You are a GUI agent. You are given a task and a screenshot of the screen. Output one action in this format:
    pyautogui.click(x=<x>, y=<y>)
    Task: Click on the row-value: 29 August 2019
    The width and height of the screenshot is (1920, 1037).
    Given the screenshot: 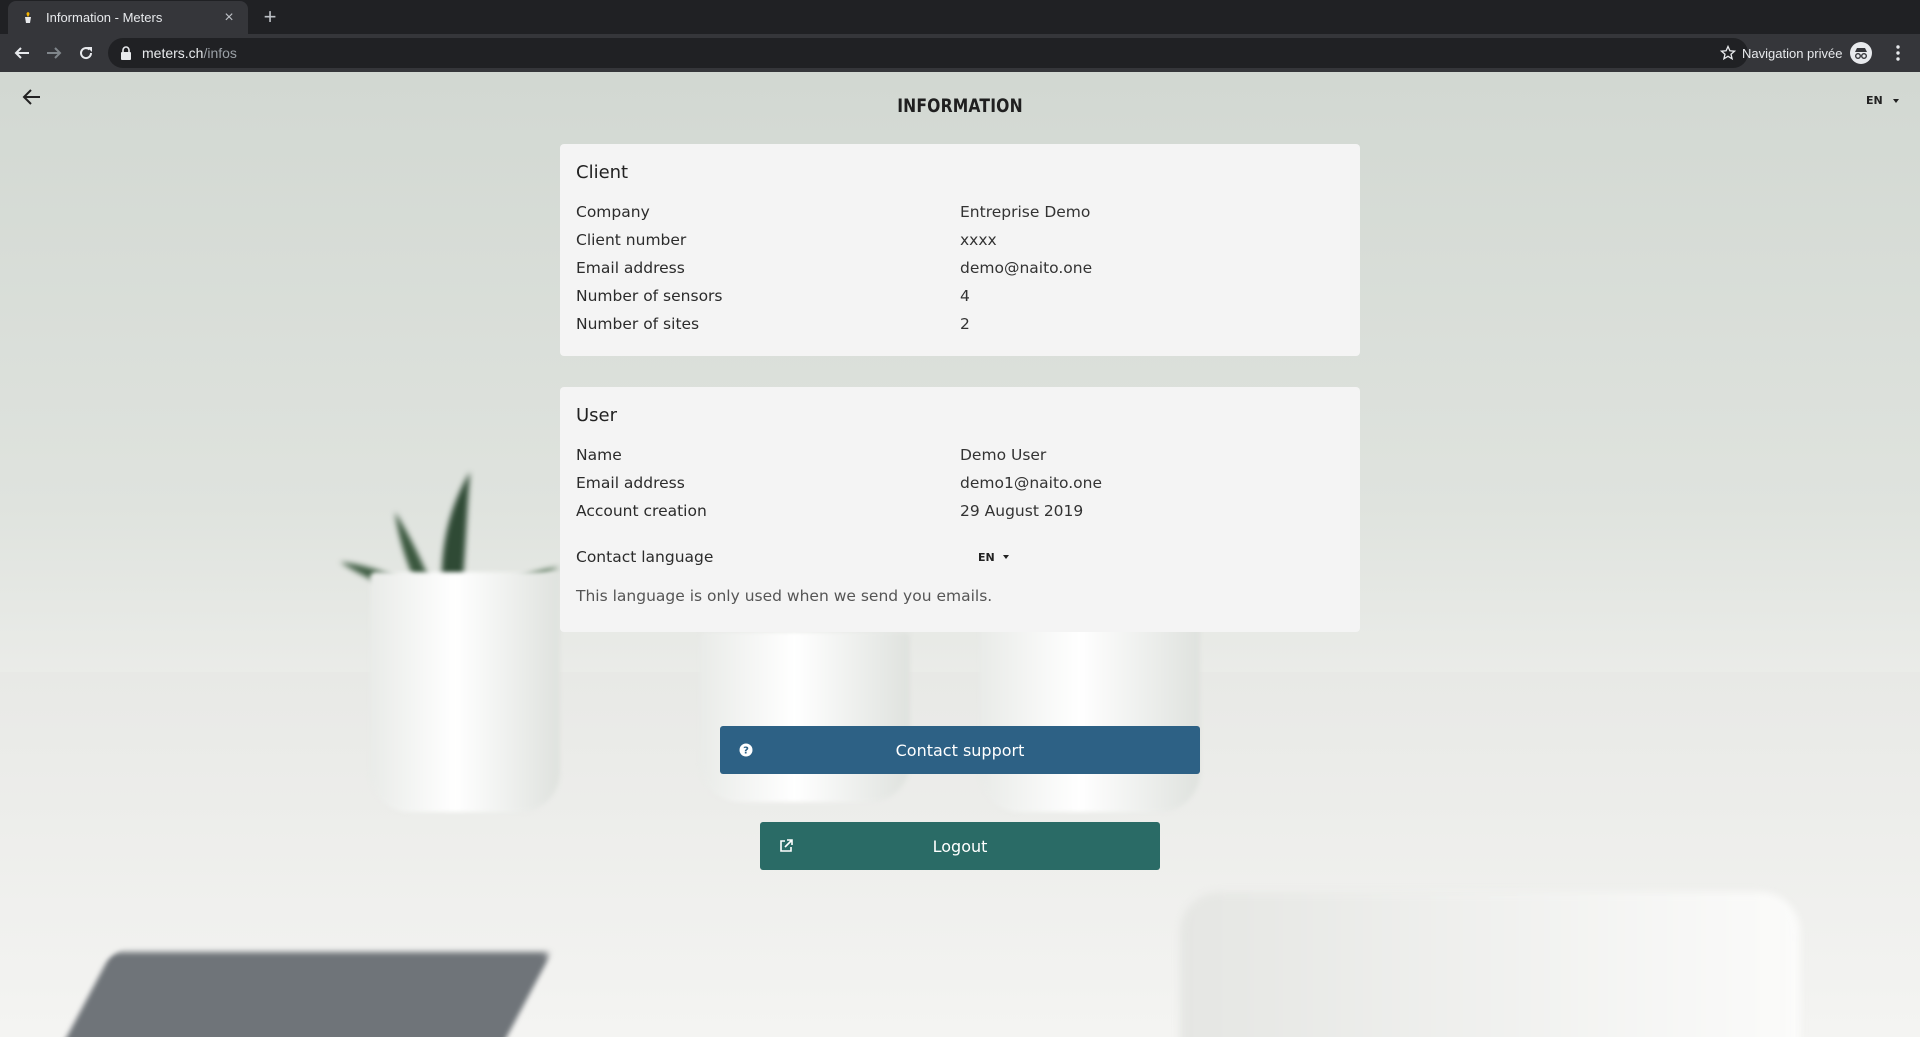 What is the action you would take?
    pyautogui.click(x=1022, y=511)
    